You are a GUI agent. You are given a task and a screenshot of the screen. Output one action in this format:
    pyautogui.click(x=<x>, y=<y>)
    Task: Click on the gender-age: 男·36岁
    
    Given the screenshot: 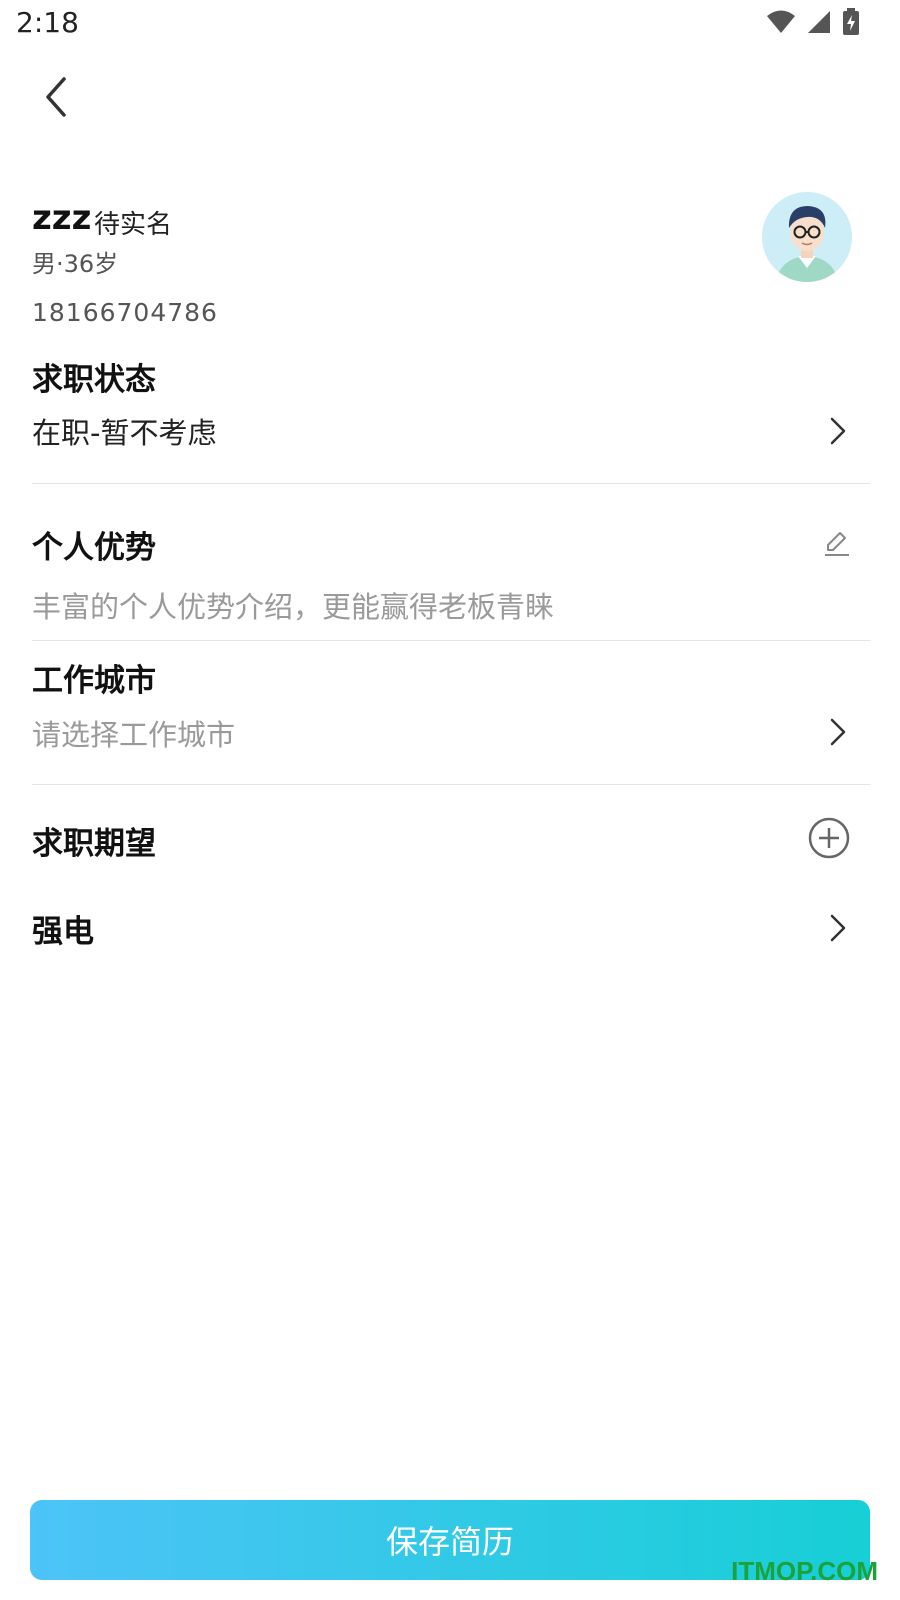 What is the action you would take?
    pyautogui.click(x=75, y=264)
    